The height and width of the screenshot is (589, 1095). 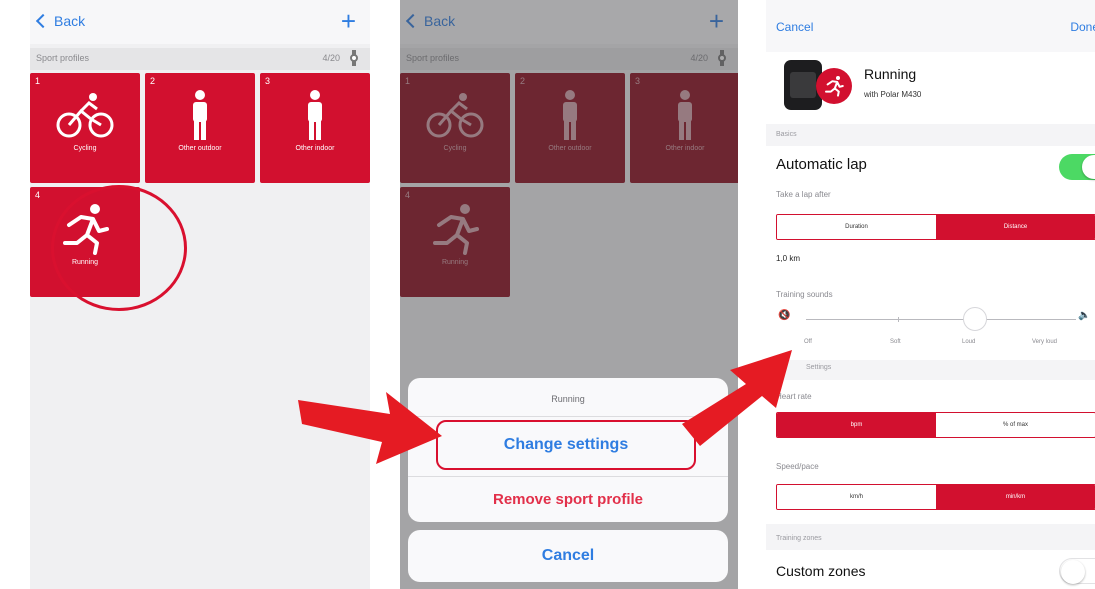 What do you see at coordinates (895, 342) in the screenshot?
I see `sound-level-soft: Soft` at bounding box center [895, 342].